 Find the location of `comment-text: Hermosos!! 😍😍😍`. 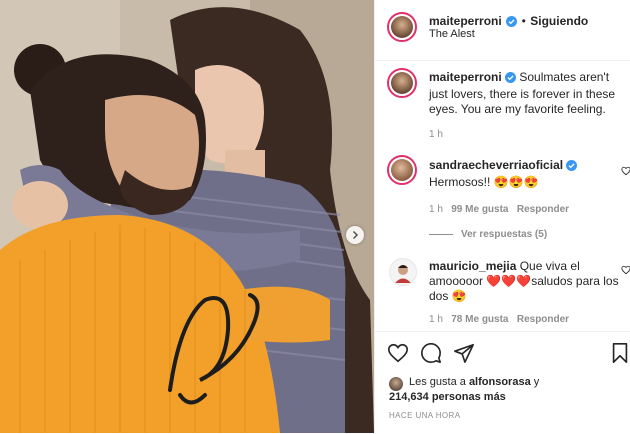

comment-text: Hermosos!! 😍😍😍 is located at coordinates (484, 182).